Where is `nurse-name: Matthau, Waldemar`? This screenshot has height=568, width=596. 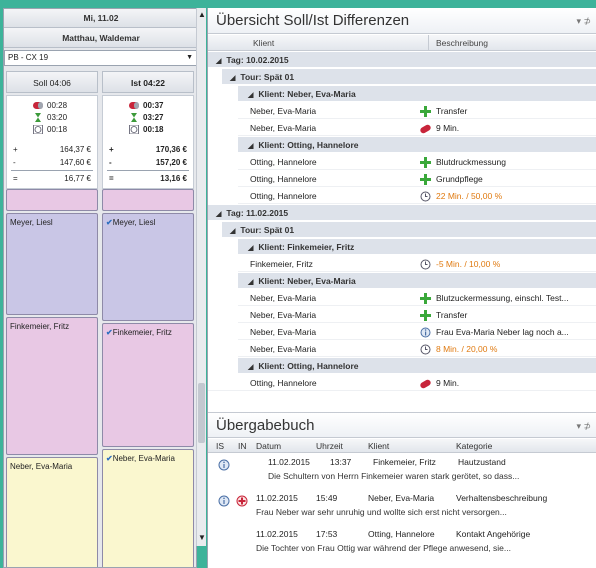 nurse-name: Matthau, Waldemar is located at coordinates (100, 38).